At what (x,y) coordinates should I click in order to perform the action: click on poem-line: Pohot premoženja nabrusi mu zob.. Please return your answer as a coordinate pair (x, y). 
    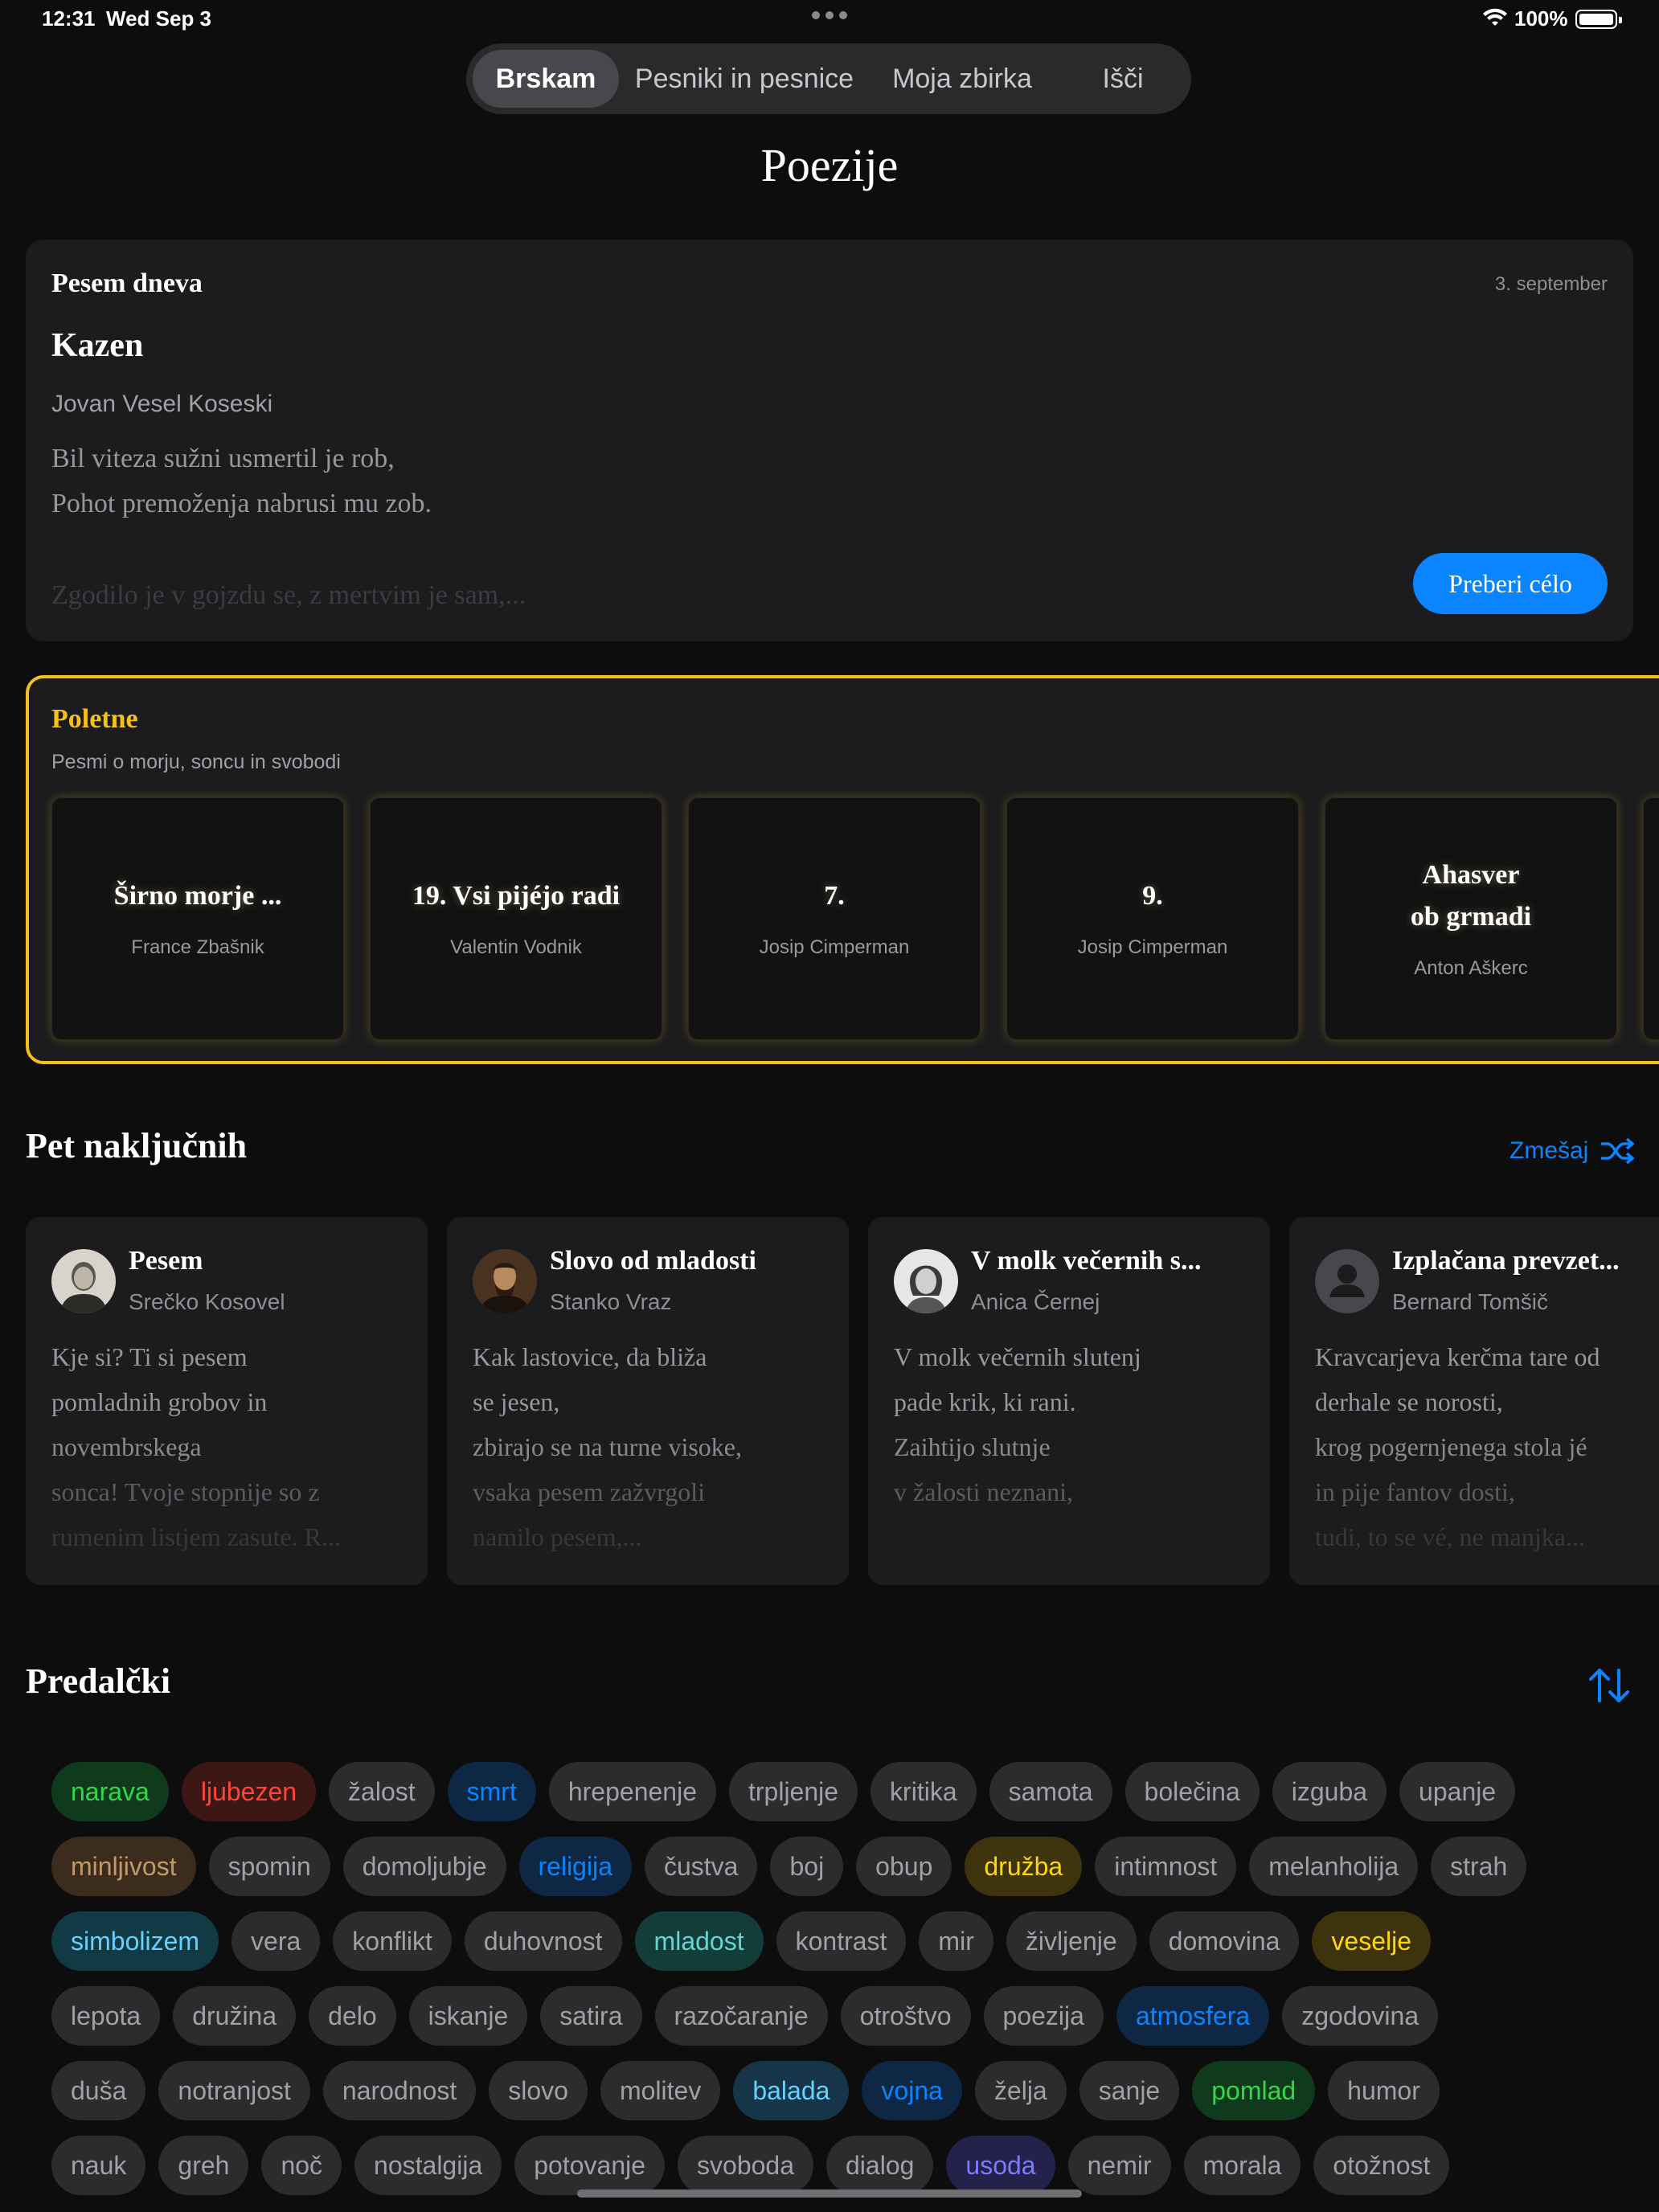
    Looking at the image, I should click on (242, 503).